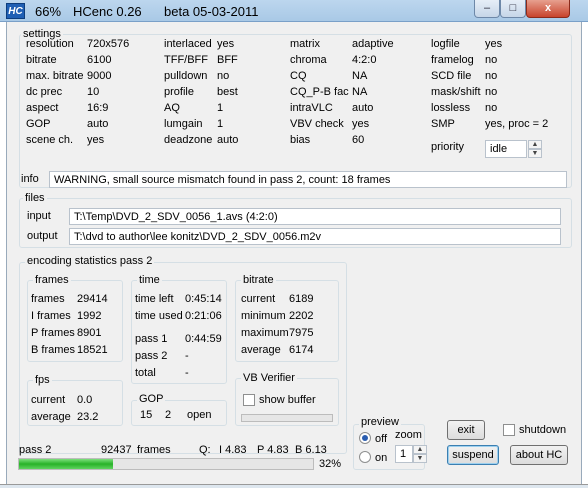  What do you see at coordinates (151, 339) in the screenshot?
I see `stat-label: pass 1` at bounding box center [151, 339].